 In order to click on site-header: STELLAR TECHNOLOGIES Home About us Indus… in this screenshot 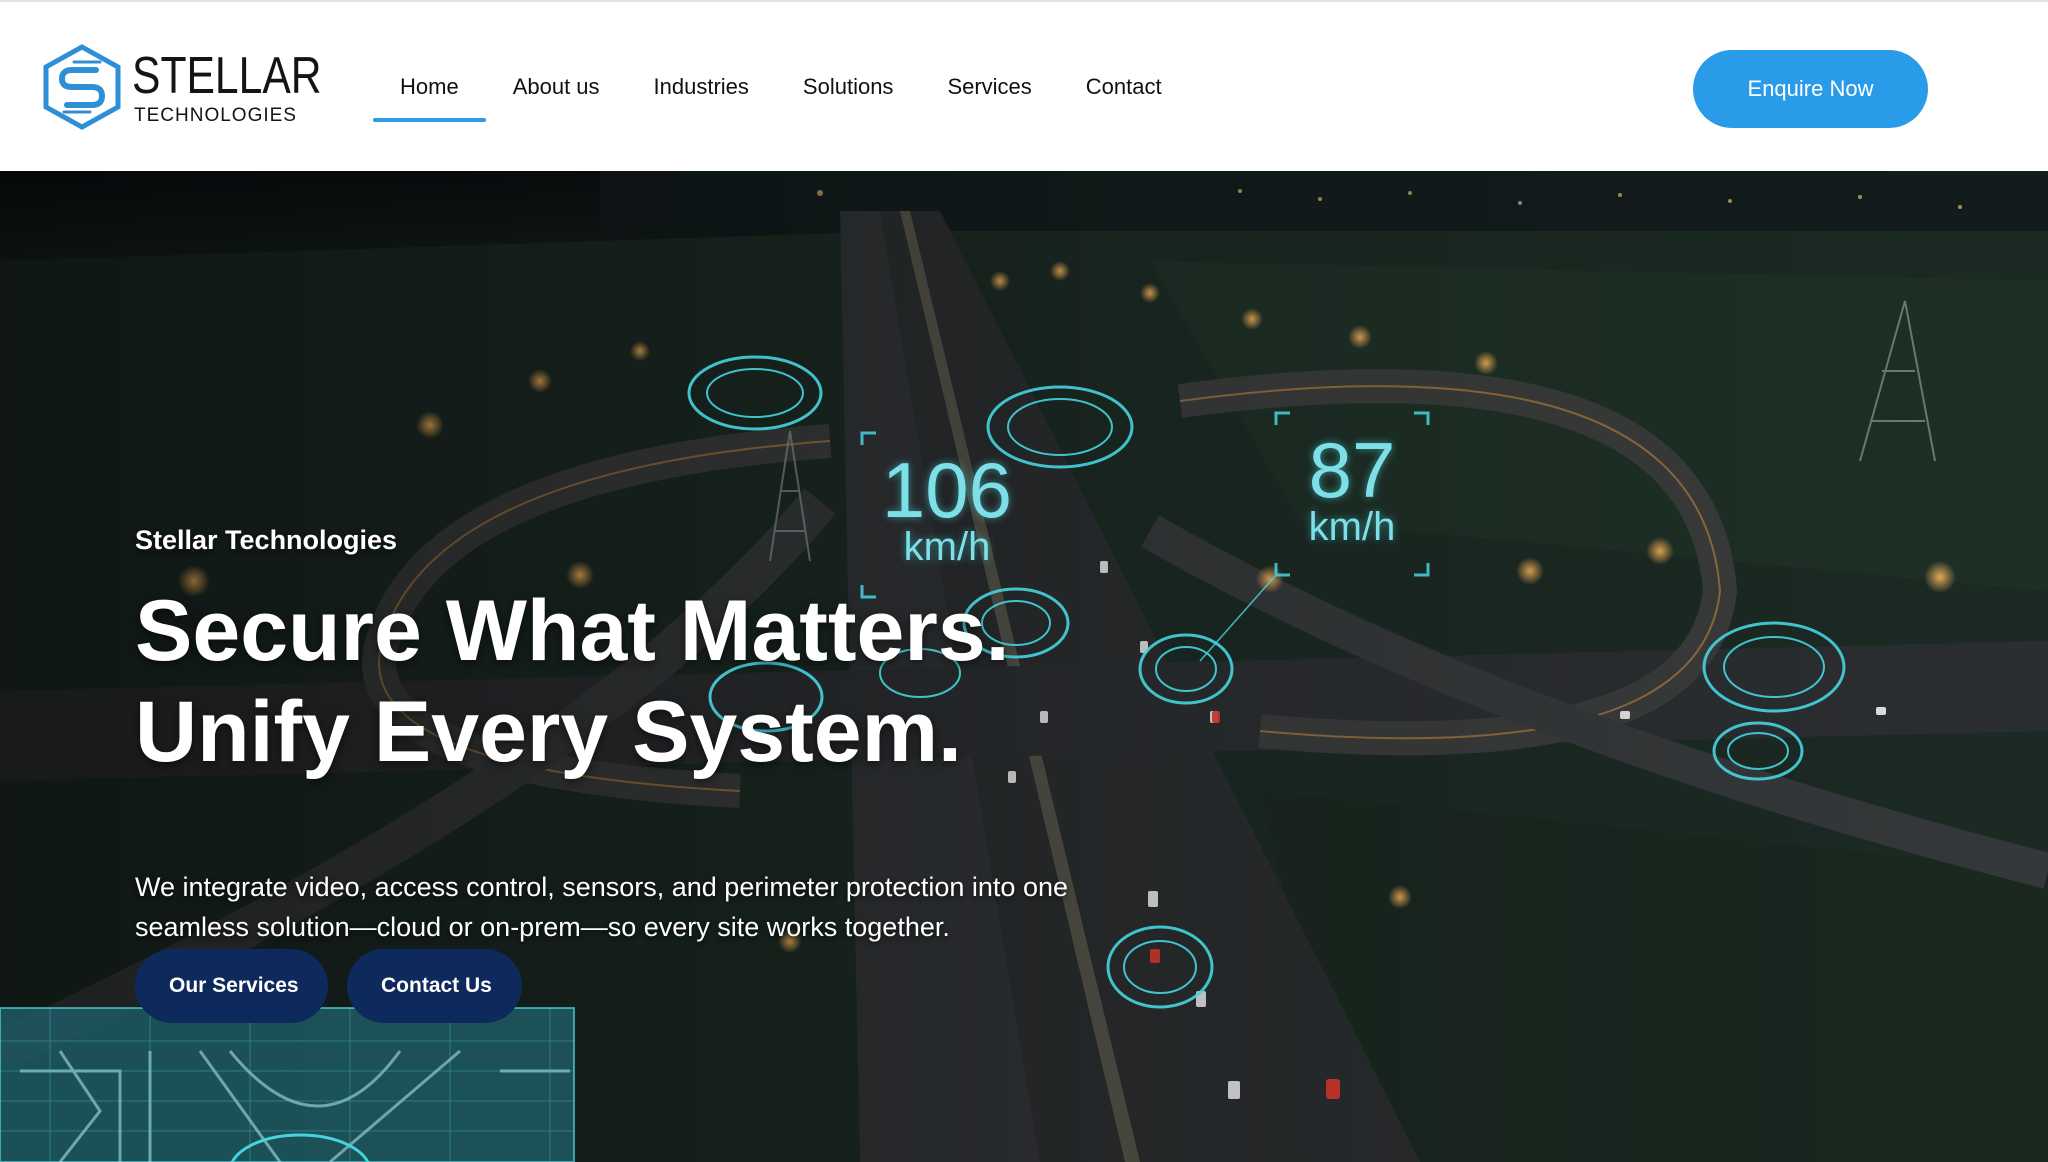, I will do `click(1024, 85)`.